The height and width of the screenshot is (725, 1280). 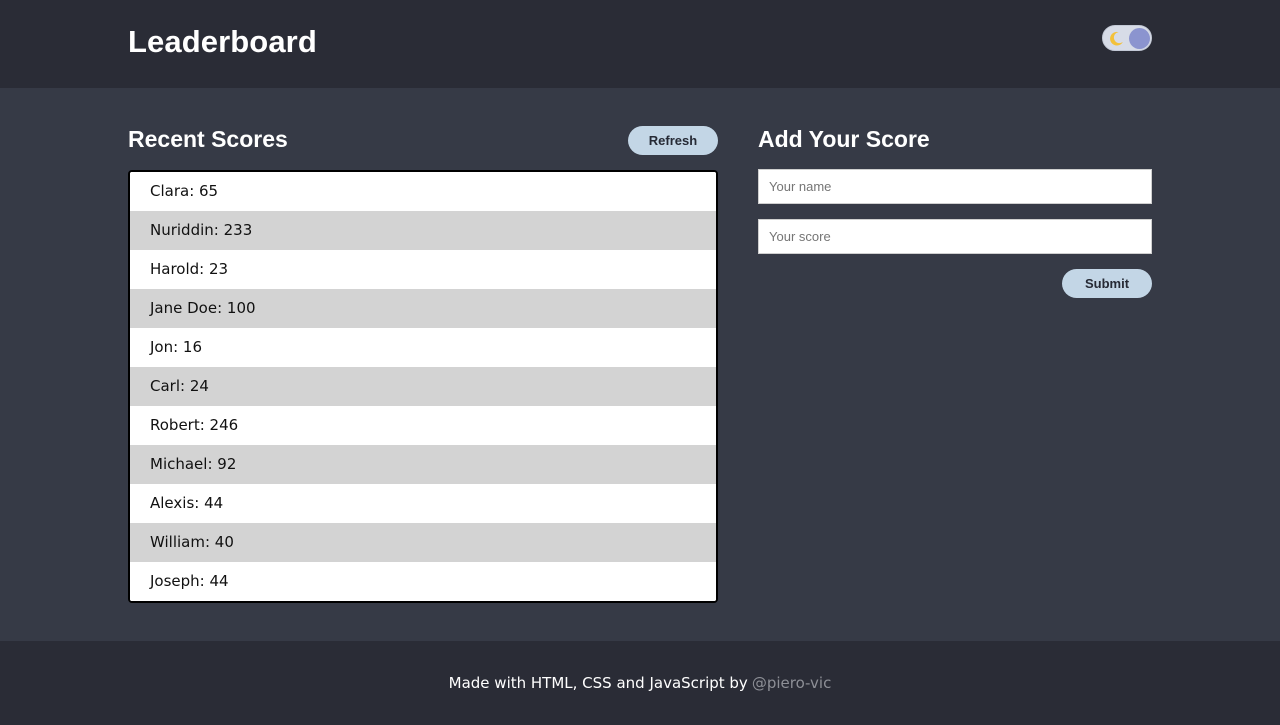 I want to click on page-title: Leaderboard, so click(x=222, y=41).